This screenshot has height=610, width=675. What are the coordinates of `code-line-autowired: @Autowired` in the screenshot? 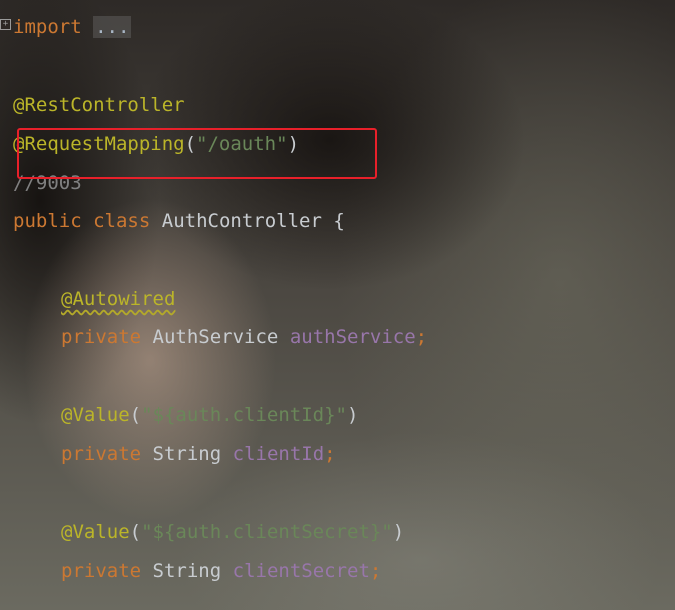 It's located at (118, 299).